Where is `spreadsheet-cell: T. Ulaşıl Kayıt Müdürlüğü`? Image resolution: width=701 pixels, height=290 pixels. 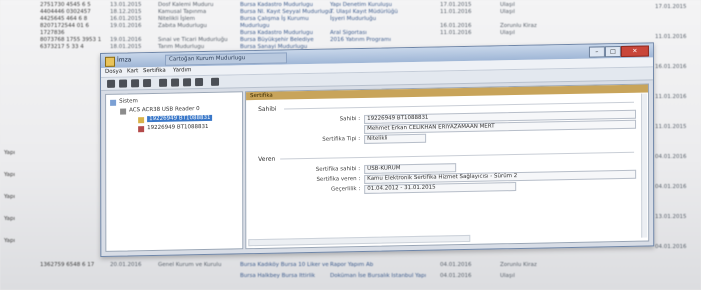 spreadsheet-cell: T. Ulaşıl Kayıt Müdürlüğü is located at coordinates (364, 12).